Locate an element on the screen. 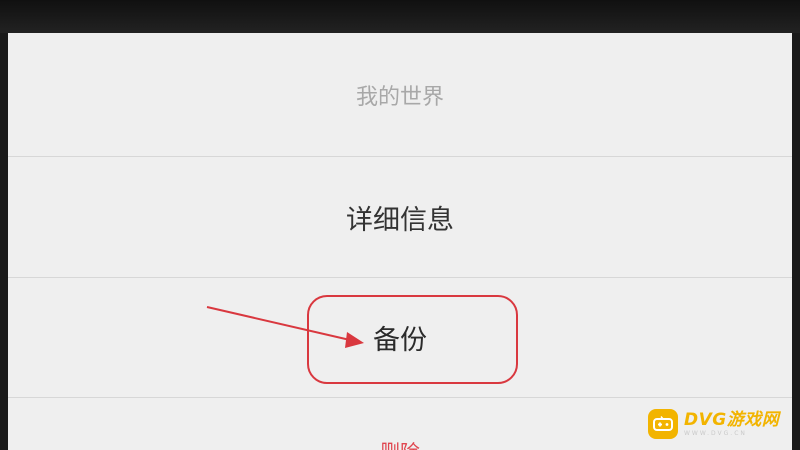 Image resolution: width=800 pixels, height=450 pixels. gamepad-icon is located at coordinates (663, 424).